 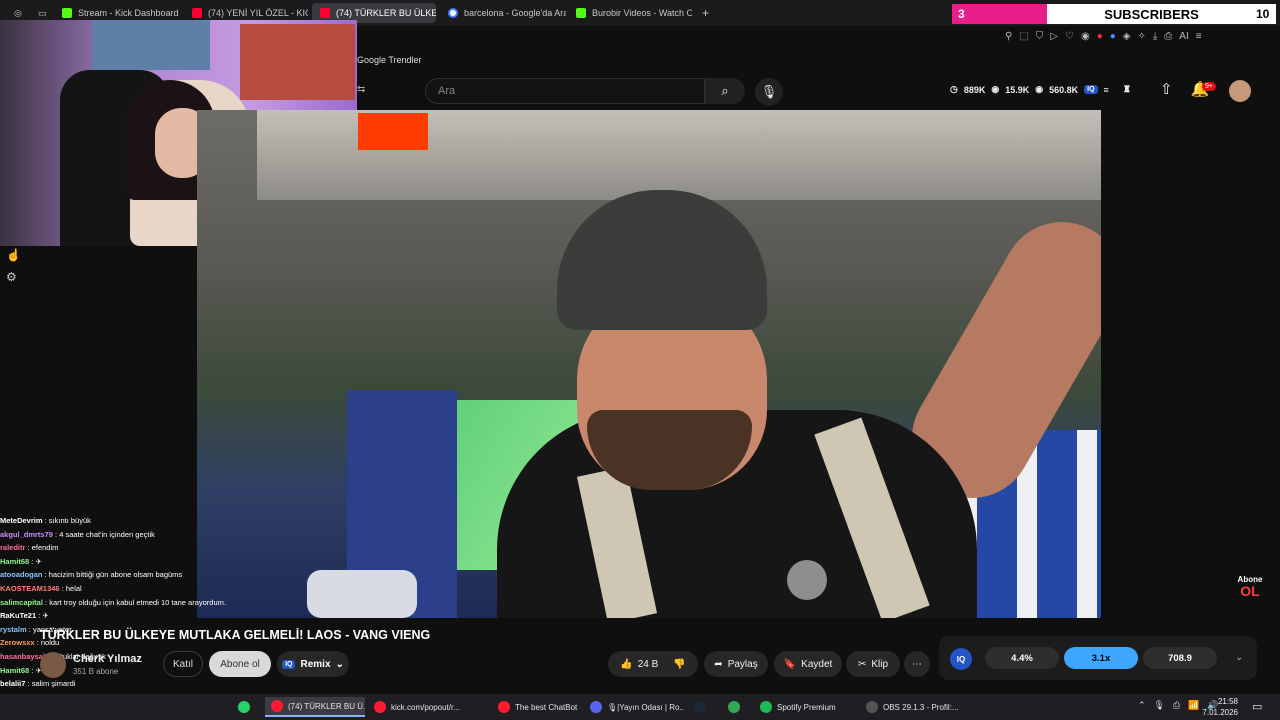 What do you see at coordinates (1106, 90) in the screenshot?
I see `list-icon: ≡` at bounding box center [1106, 90].